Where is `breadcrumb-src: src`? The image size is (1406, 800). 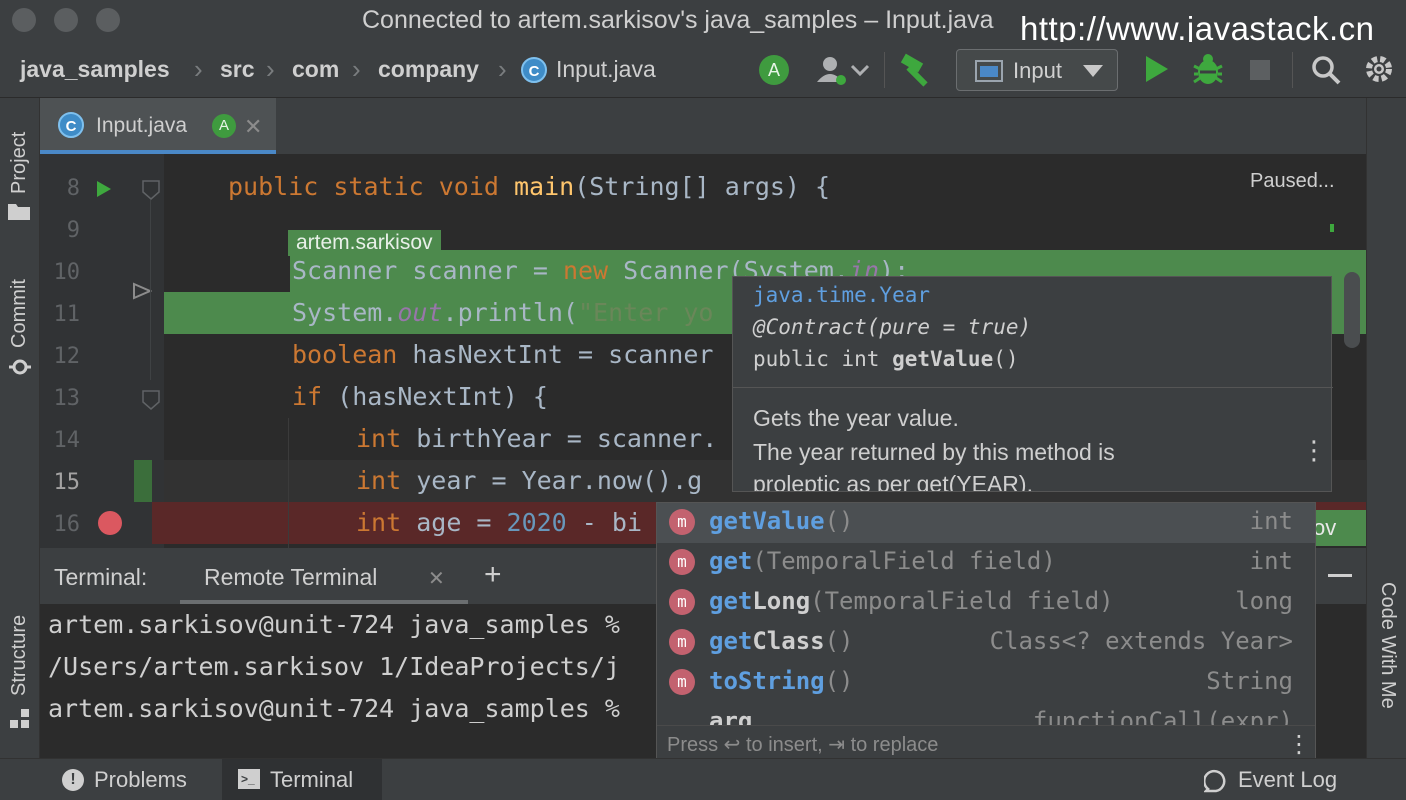
breadcrumb-src: src is located at coordinates (237, 69).